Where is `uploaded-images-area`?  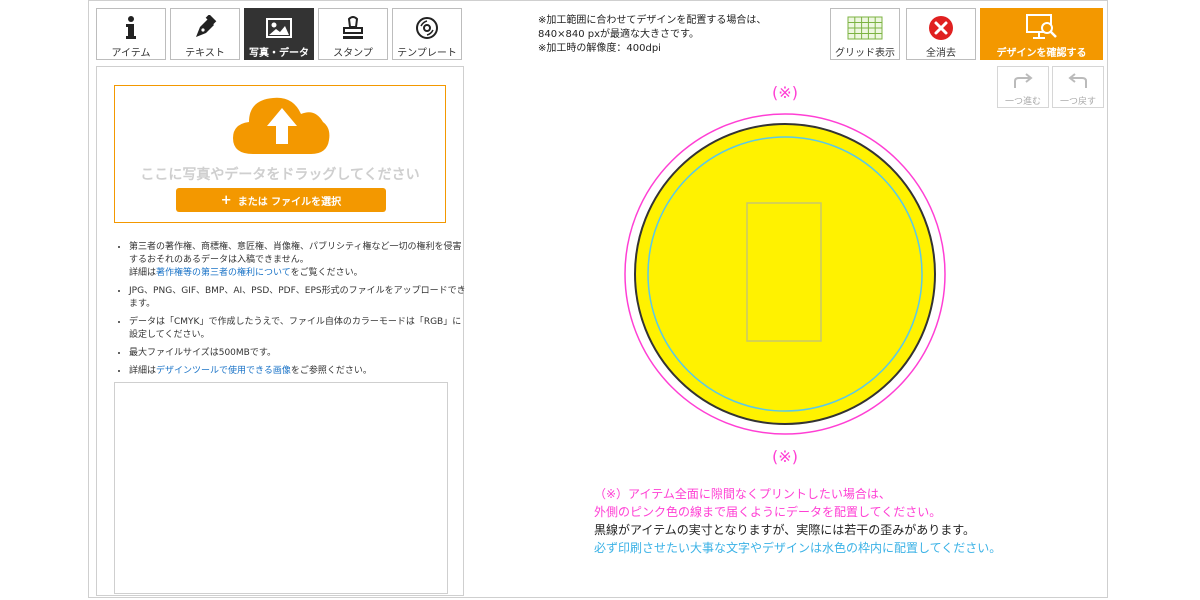 uploaded-images-area is located at coordinates (281, 488).